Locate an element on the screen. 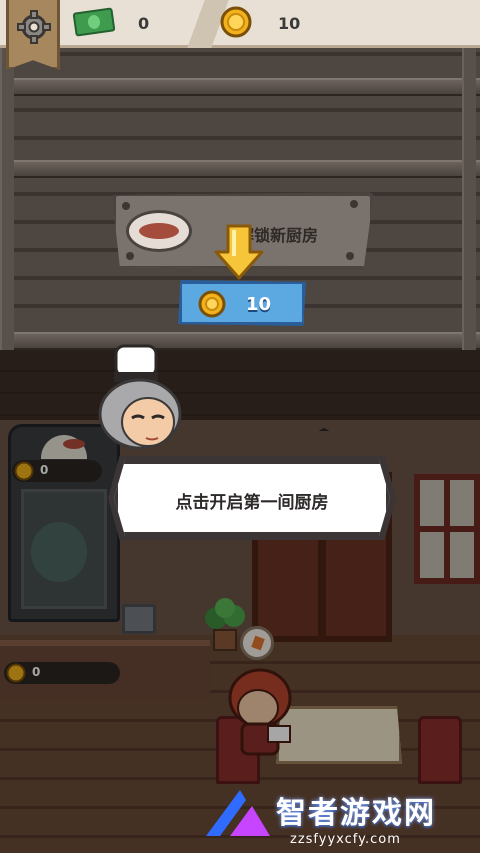  tutorial-dialog: 点击开启第一间厨房 is located at coordinates (252, 498).